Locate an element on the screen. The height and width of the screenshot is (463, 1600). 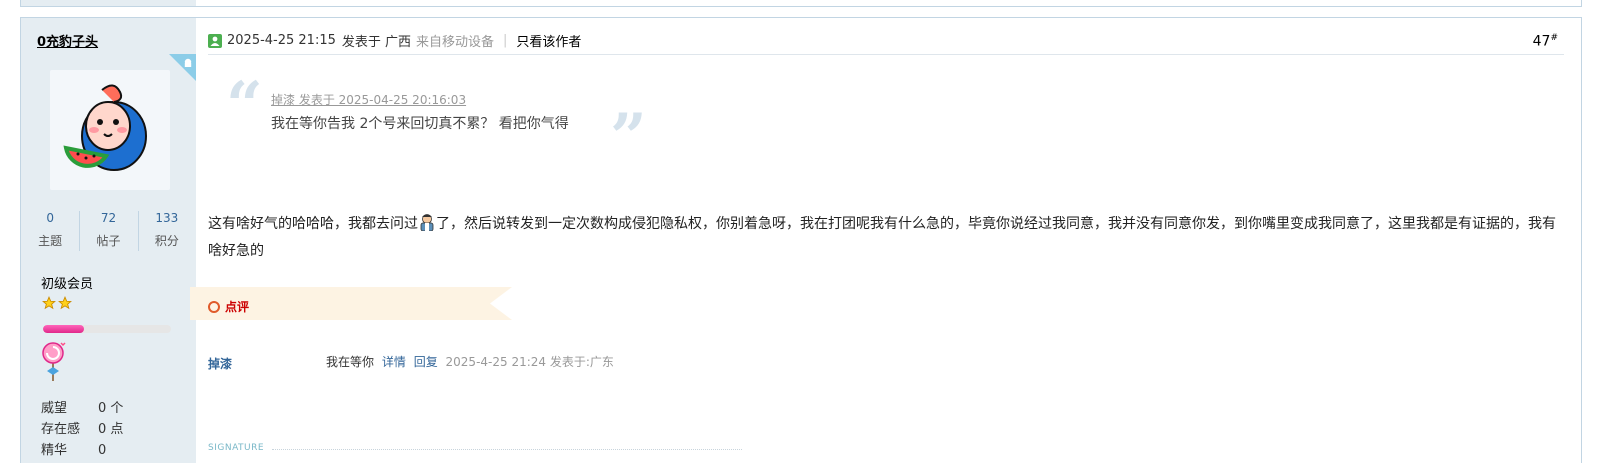
avatar-image is located at coordinates (105, 127).